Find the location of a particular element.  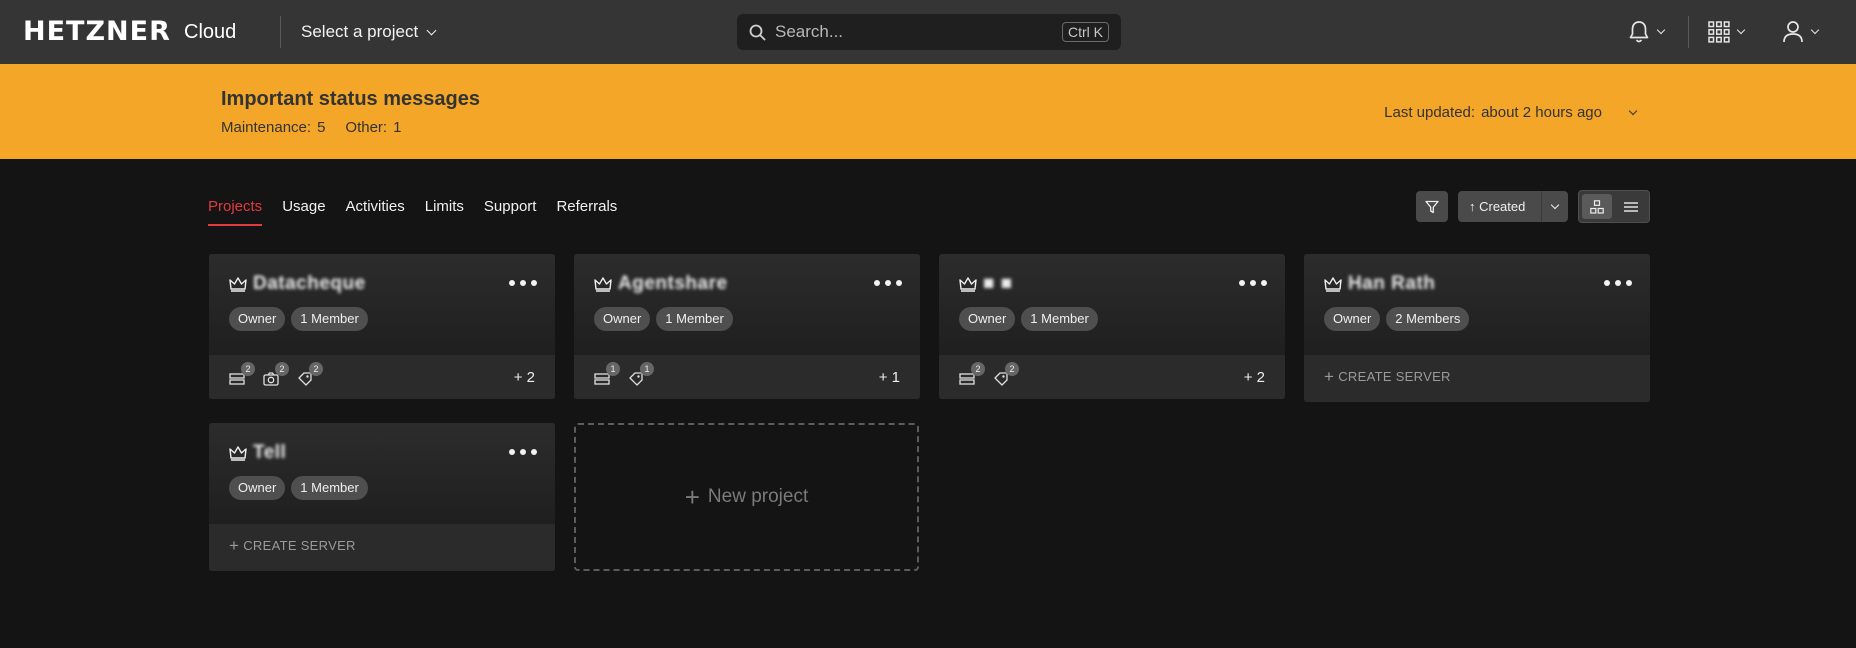

notifications-button is located at coordinates (1647, 32).